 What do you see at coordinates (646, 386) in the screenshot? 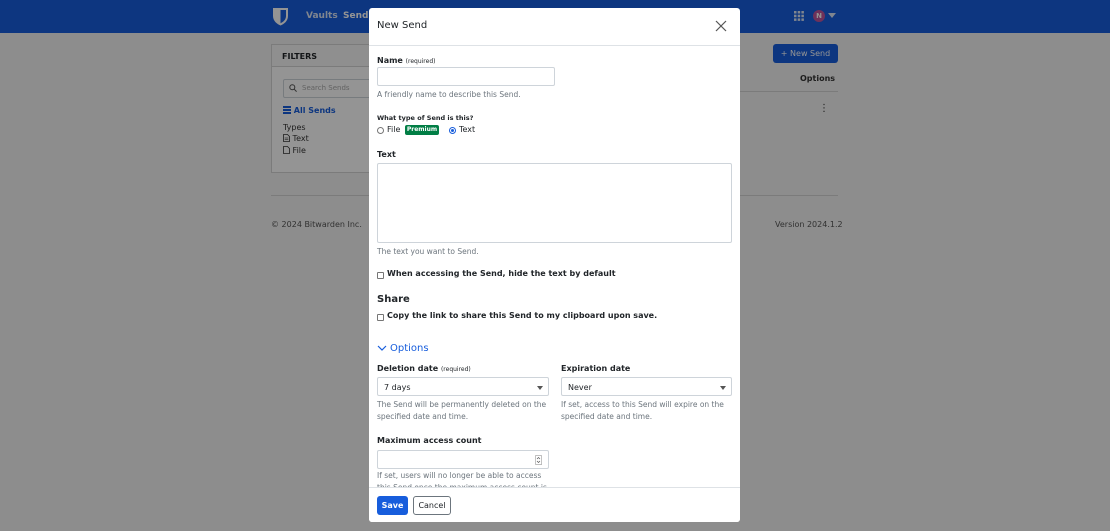
I see `expiration-date-select: Never` at bounding box center [646, 386].